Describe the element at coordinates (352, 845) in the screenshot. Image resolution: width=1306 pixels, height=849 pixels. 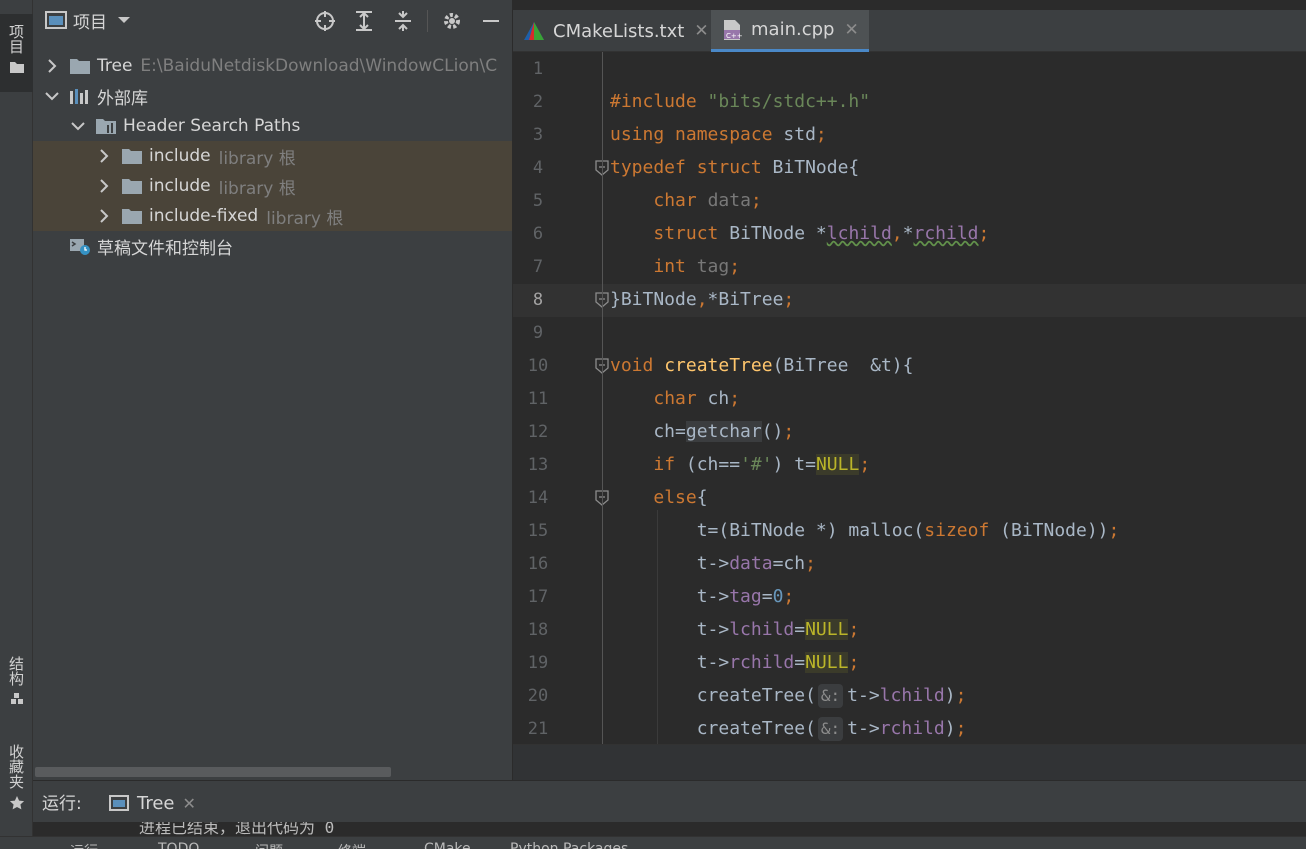
I see `tool-terminal: 终端` at that location.